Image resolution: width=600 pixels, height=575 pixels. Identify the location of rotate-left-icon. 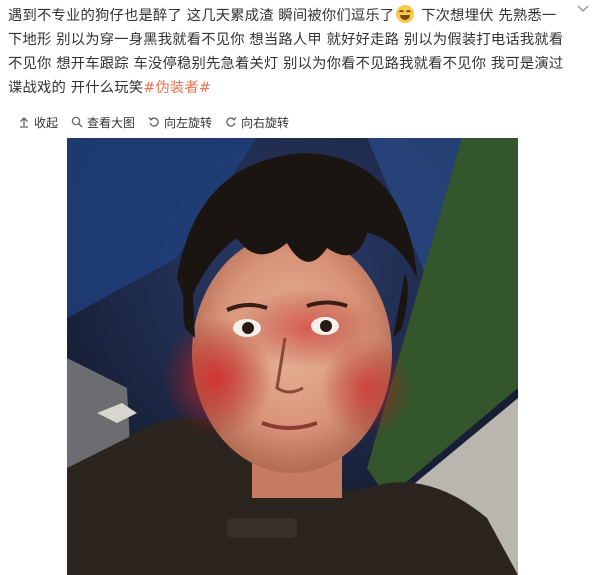
(153, 122).